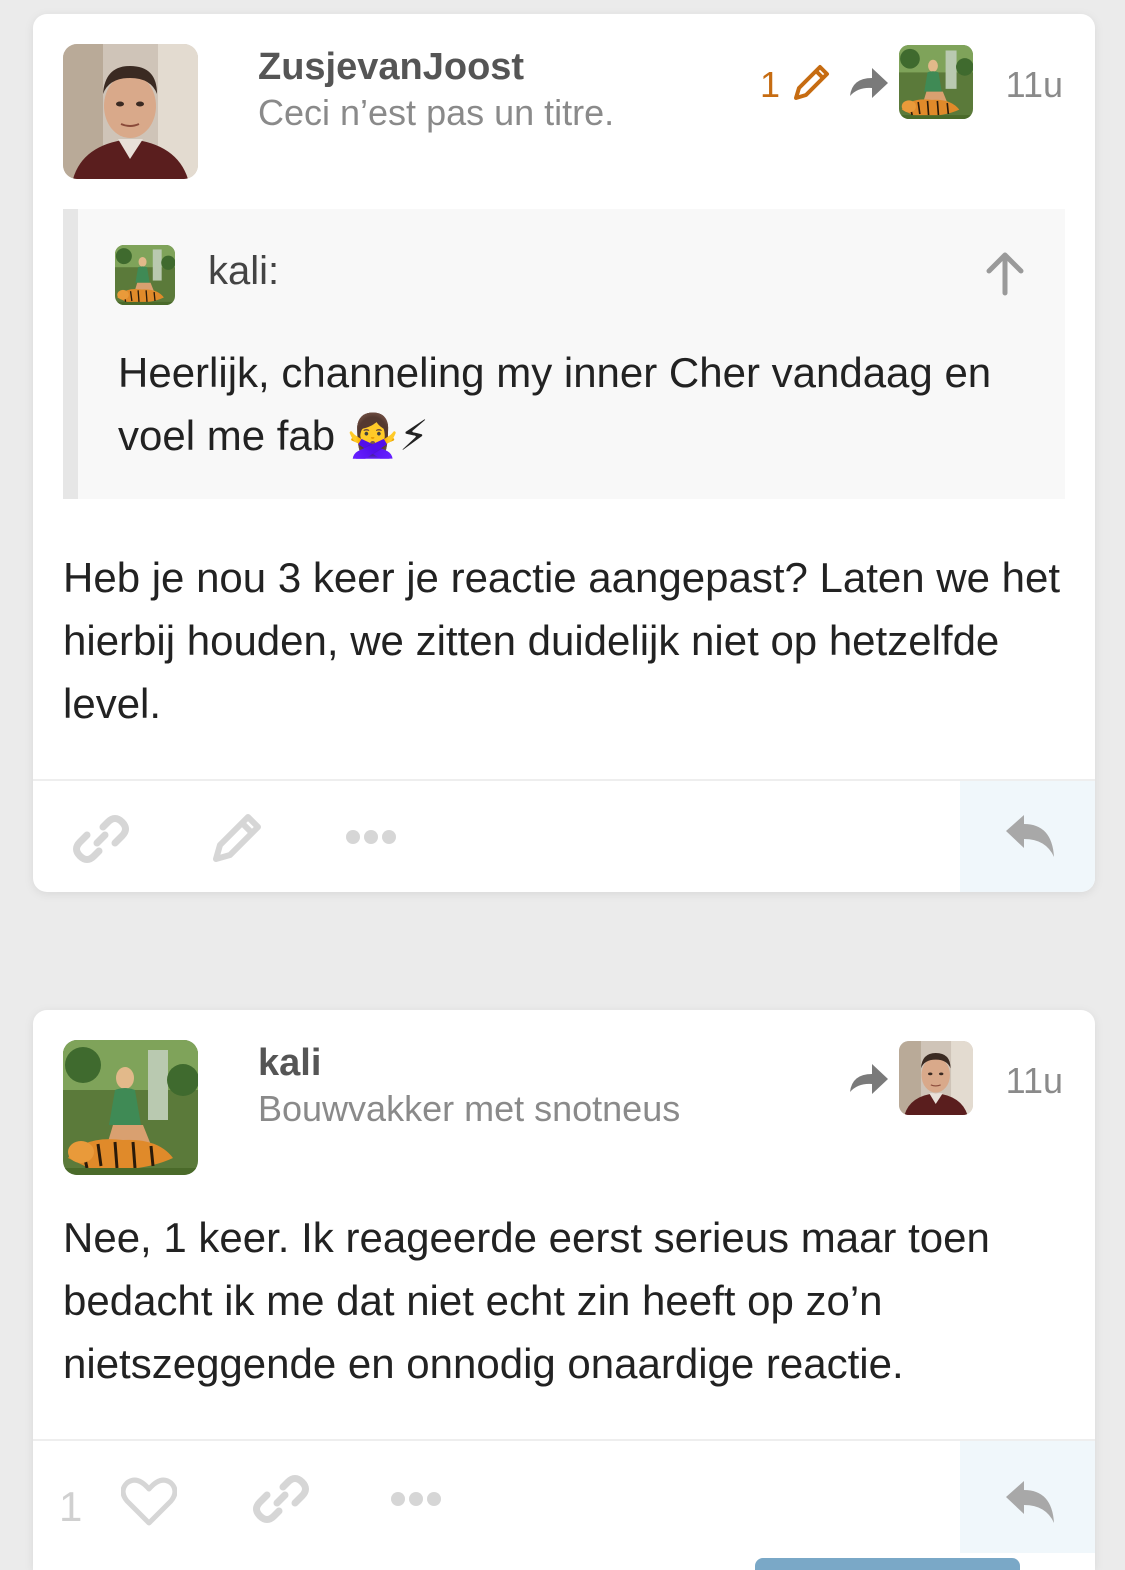  What do you see at coordinates (770, 85) in the screenshot?
I see `edit-count: 1` at bounding box center [770, 85].